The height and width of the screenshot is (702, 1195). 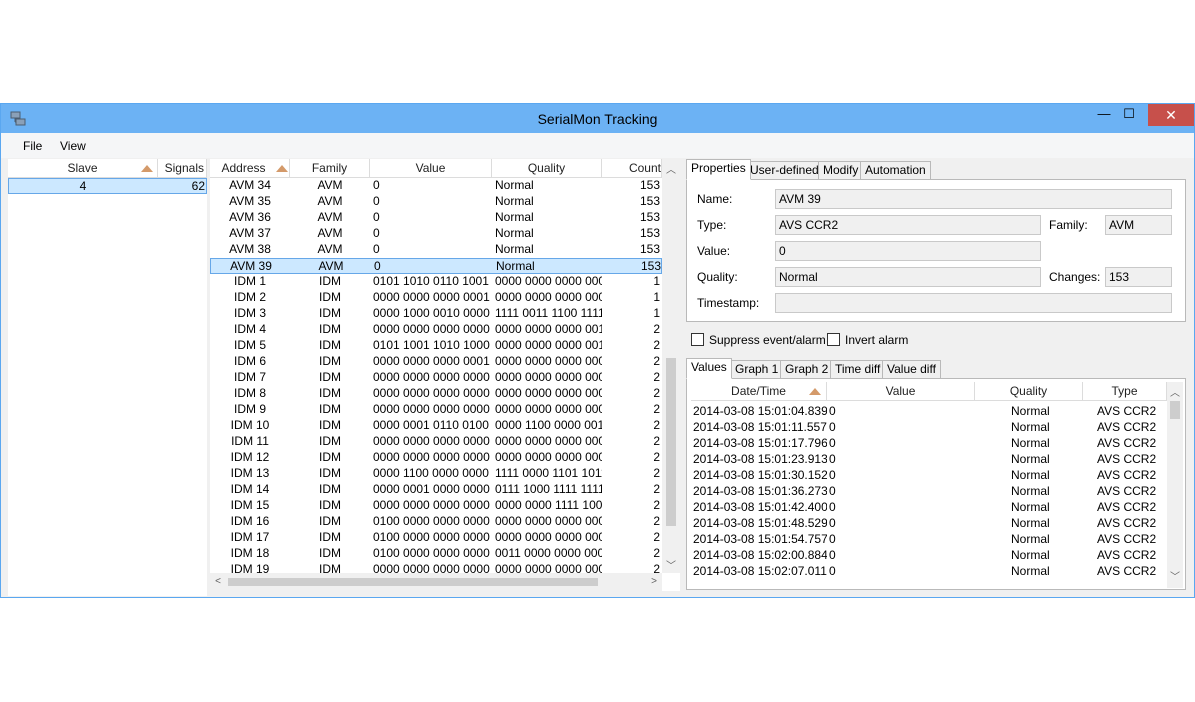 I want to click on list-item: 2014-03-08 15:01:11.557 0 Normal AVS CCR2, so click(x=929, y=428).